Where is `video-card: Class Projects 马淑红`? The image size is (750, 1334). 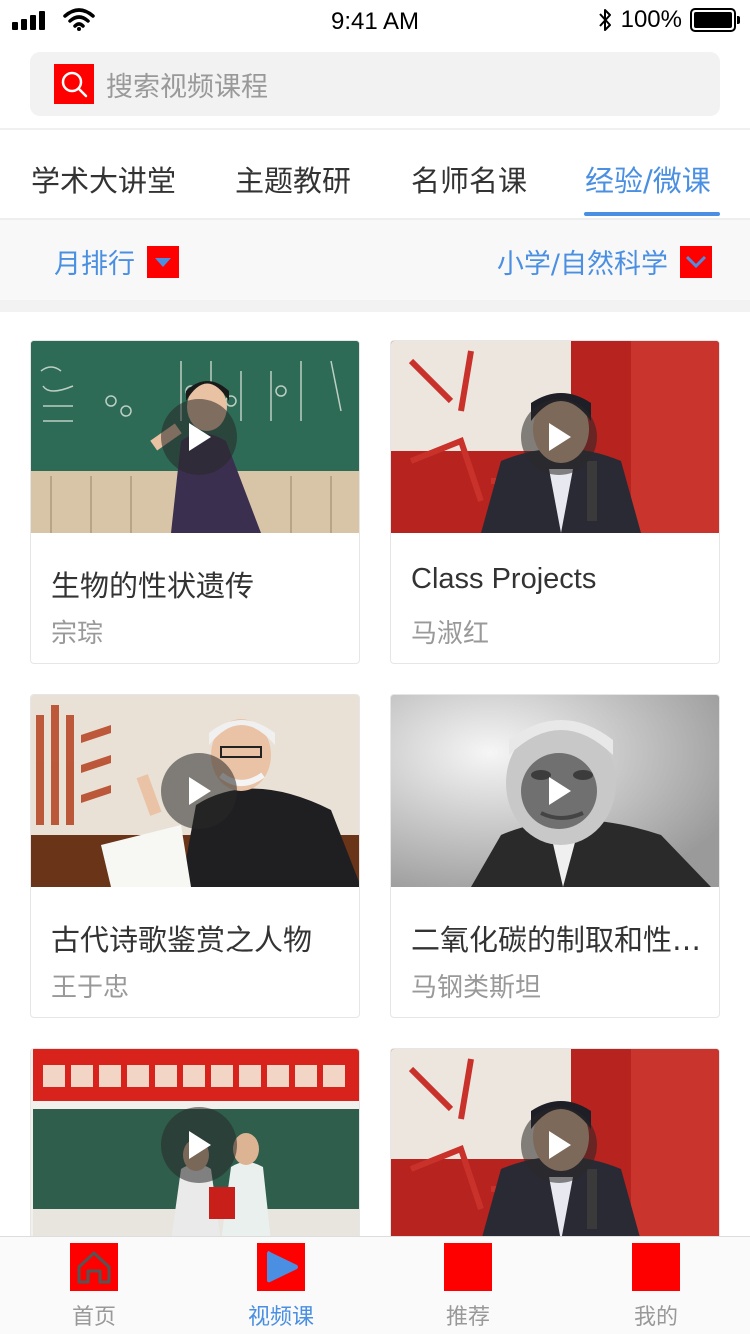
video-card: Class Projects 马淑红 is located at coordinates (555, 502).